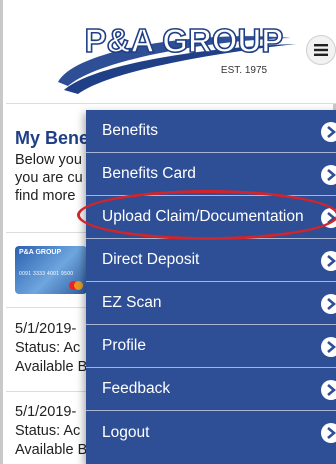 The height and width of the screenshot is (464, 336). What do you see at coordinates (211, 131) in the screenshot?
I see `menu-item-benefits: Benefits` at bounding box center [211, 131].